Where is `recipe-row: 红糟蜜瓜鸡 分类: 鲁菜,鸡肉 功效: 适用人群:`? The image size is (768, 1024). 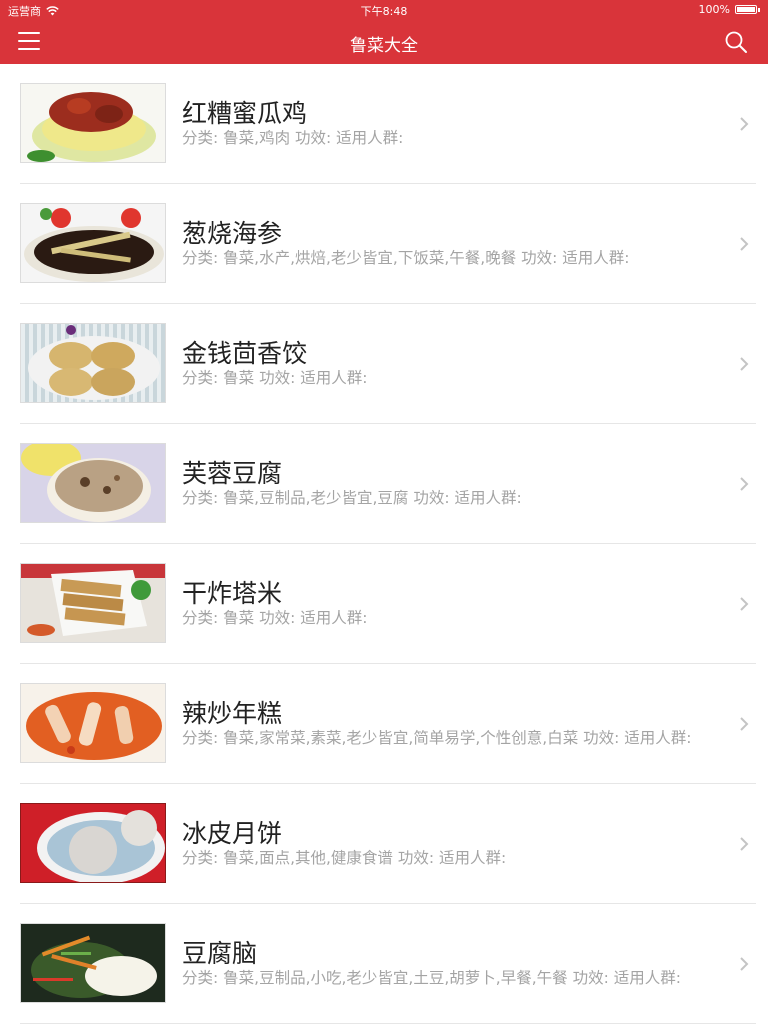 recipe-row: 红糟蜜瓜鸡 分类: 鲁菜,鸡肉 功效: 适用人群: is located at coordinates (384, 124).